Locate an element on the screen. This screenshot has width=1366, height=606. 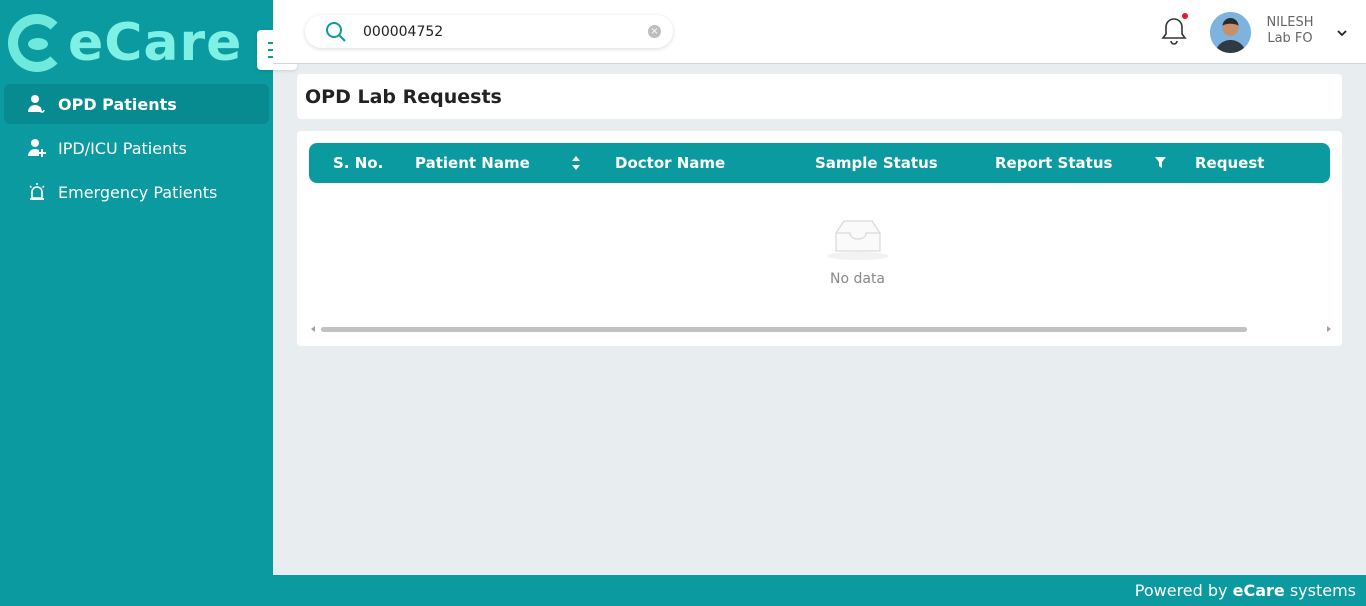
top-bar: × NILESH Lab FO is located at coordinates (819, 32).